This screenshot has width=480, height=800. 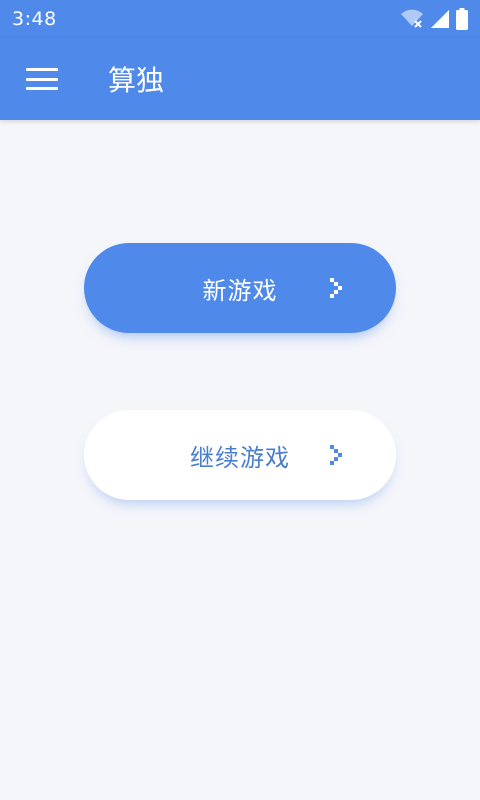 What do you see at coordinates (136, 80) in the screenshot?
I see `app-title: 算独` at bounding box center [136, 80].